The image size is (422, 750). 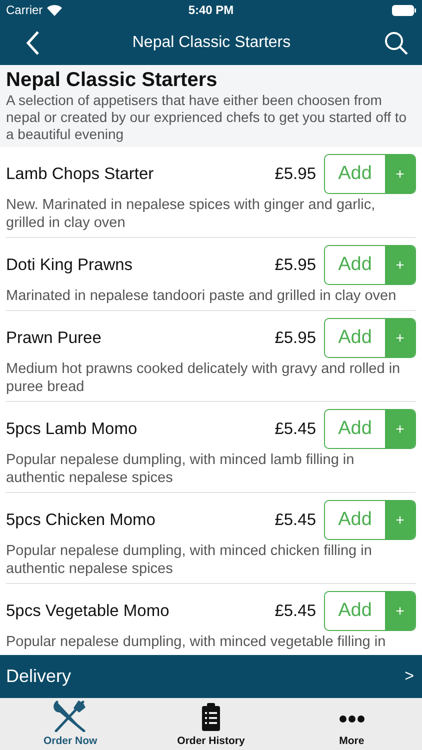 I want to click on category-description: A selection of appetisers that have either been choosen from nepal or created by our exprienced chefs to get you started off to a beautiful evening, so click(x=207, y=117).